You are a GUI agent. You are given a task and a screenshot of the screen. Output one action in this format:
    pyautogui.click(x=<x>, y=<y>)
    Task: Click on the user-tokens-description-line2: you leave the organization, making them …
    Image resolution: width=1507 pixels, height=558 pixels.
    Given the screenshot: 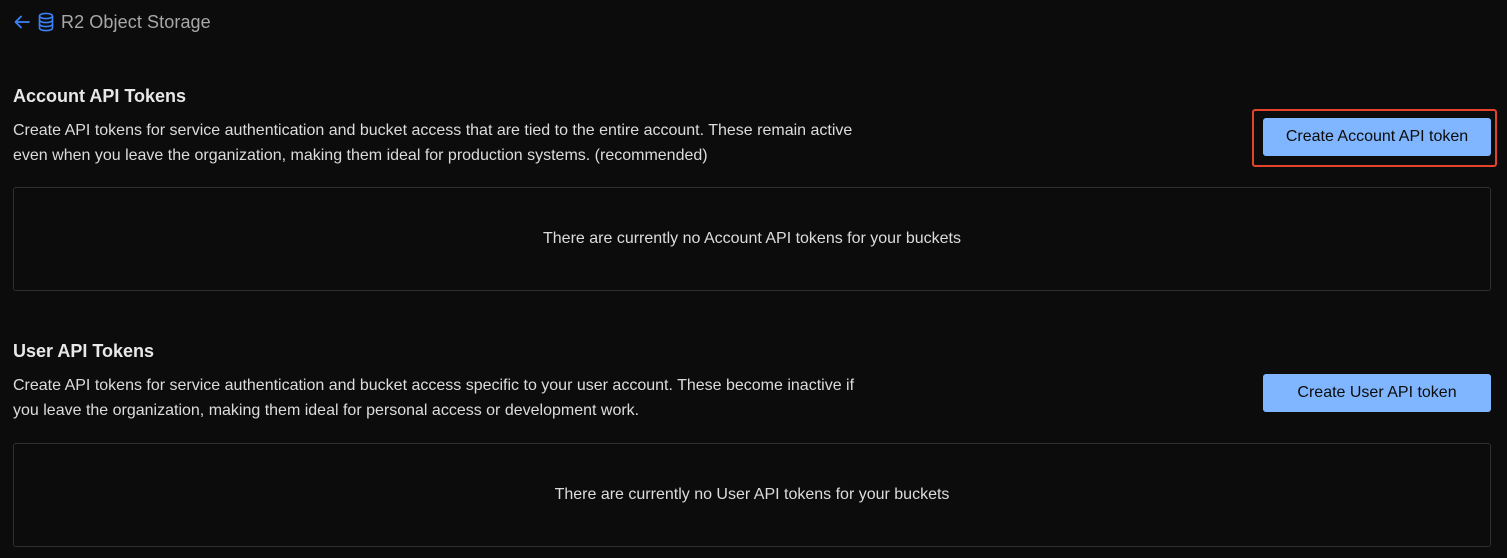 What is the action you would take?
    pyautogui.click(x=326, y=410)
    